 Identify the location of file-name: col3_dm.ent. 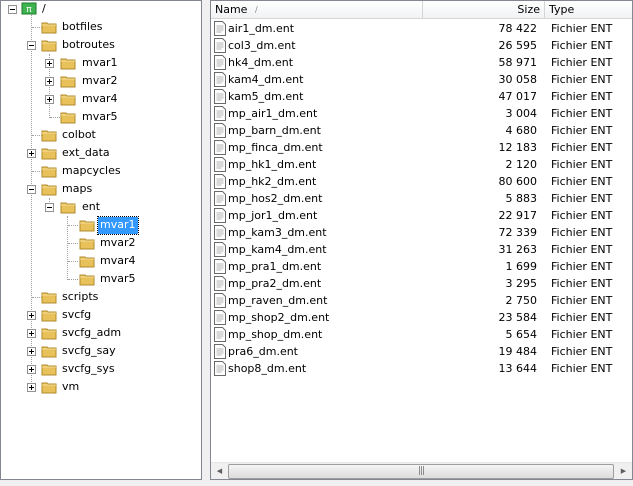
(262, 45).